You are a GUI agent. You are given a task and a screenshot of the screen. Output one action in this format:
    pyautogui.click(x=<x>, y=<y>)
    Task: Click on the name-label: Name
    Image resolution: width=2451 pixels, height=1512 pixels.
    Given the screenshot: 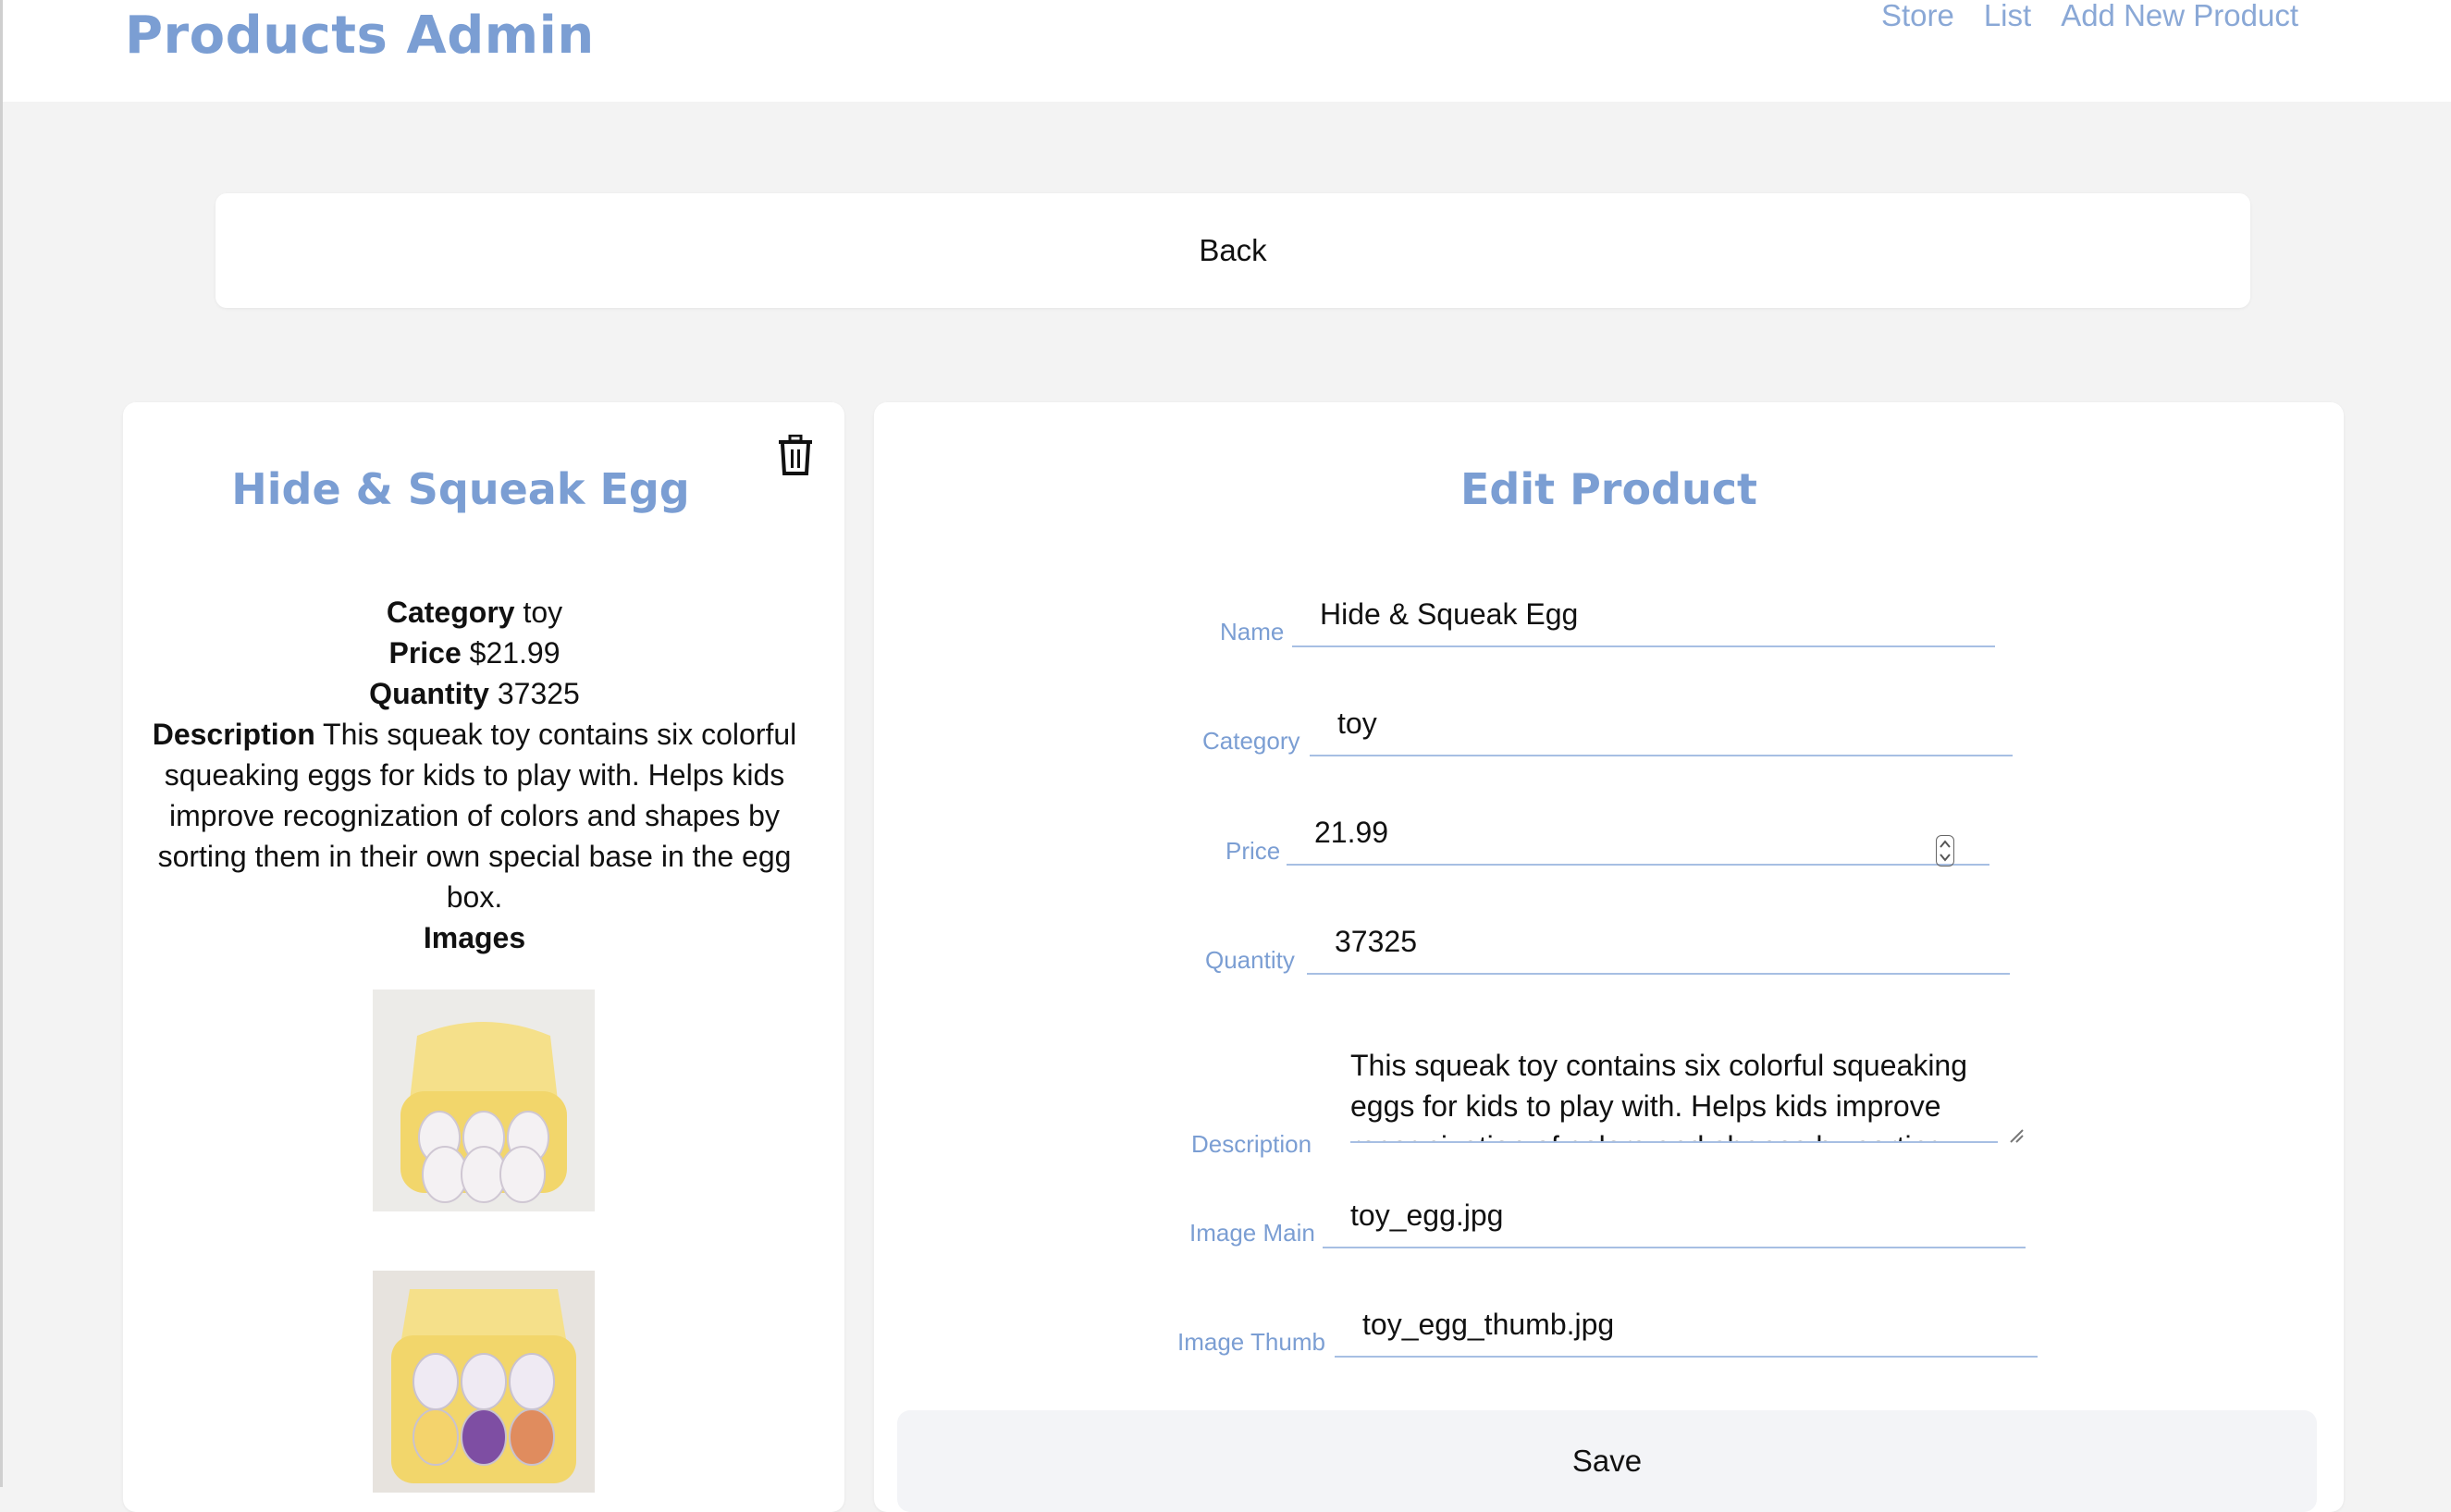 What is the action you would take?
    pyautogui.click(x=1252, y=631)
    